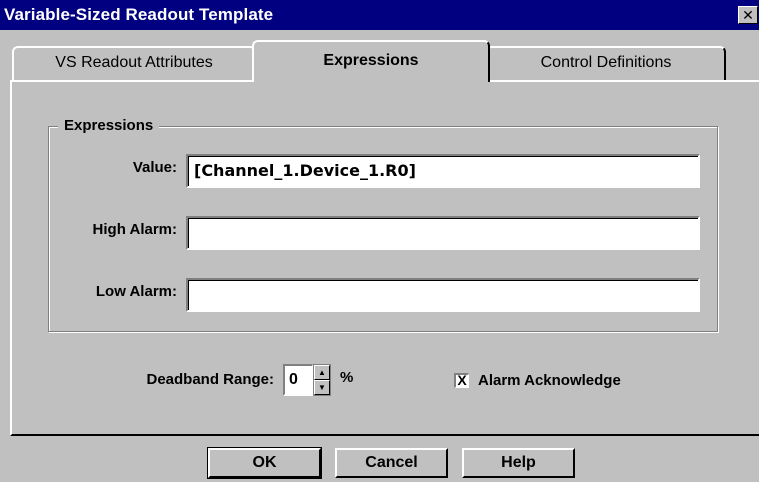 The height and width of the screenshot is (482, 759). I want to click on title-bar: Variable-Sized Readout Template ✕, so click(379, 15).